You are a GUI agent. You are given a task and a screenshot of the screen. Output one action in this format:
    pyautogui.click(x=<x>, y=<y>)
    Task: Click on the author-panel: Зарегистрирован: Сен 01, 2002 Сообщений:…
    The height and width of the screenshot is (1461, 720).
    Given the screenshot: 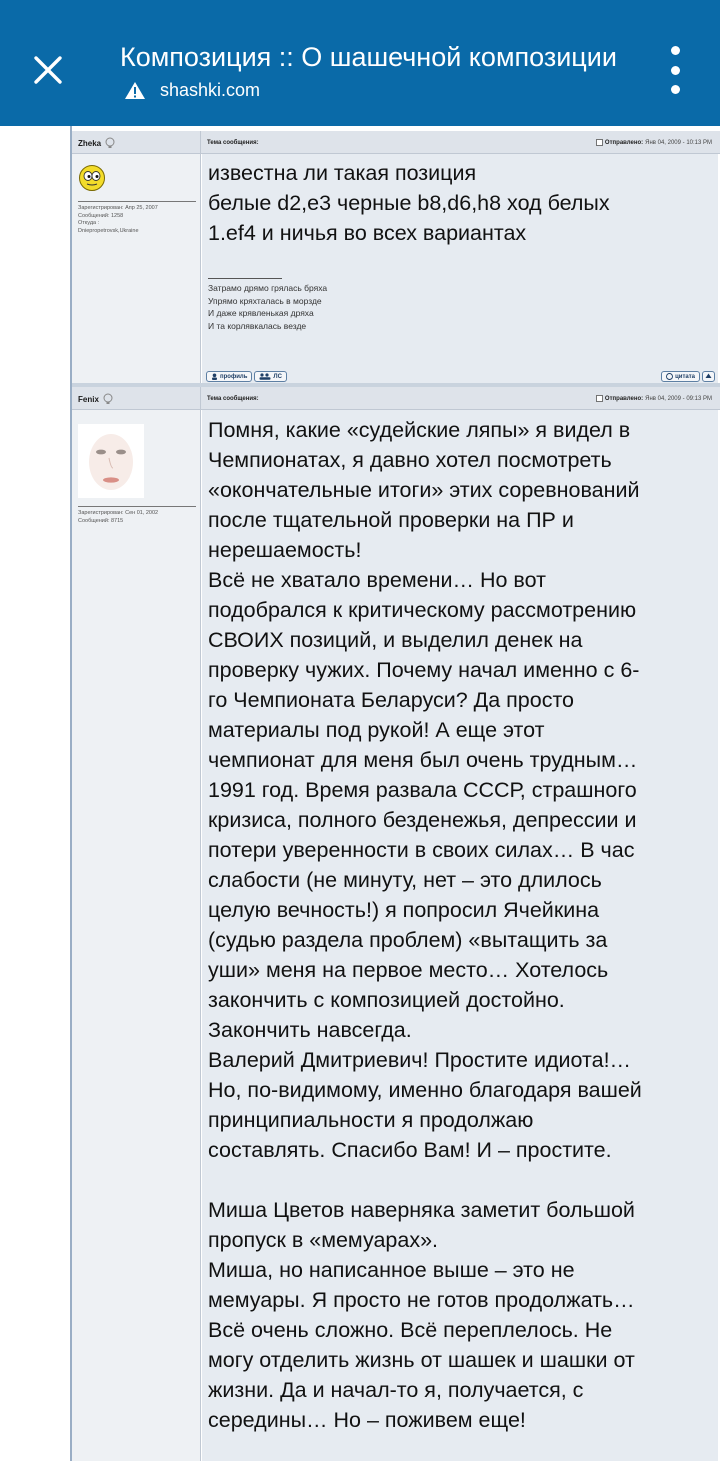 What is the action you would take?
    pyautogui.click(x=136, y=935)
    